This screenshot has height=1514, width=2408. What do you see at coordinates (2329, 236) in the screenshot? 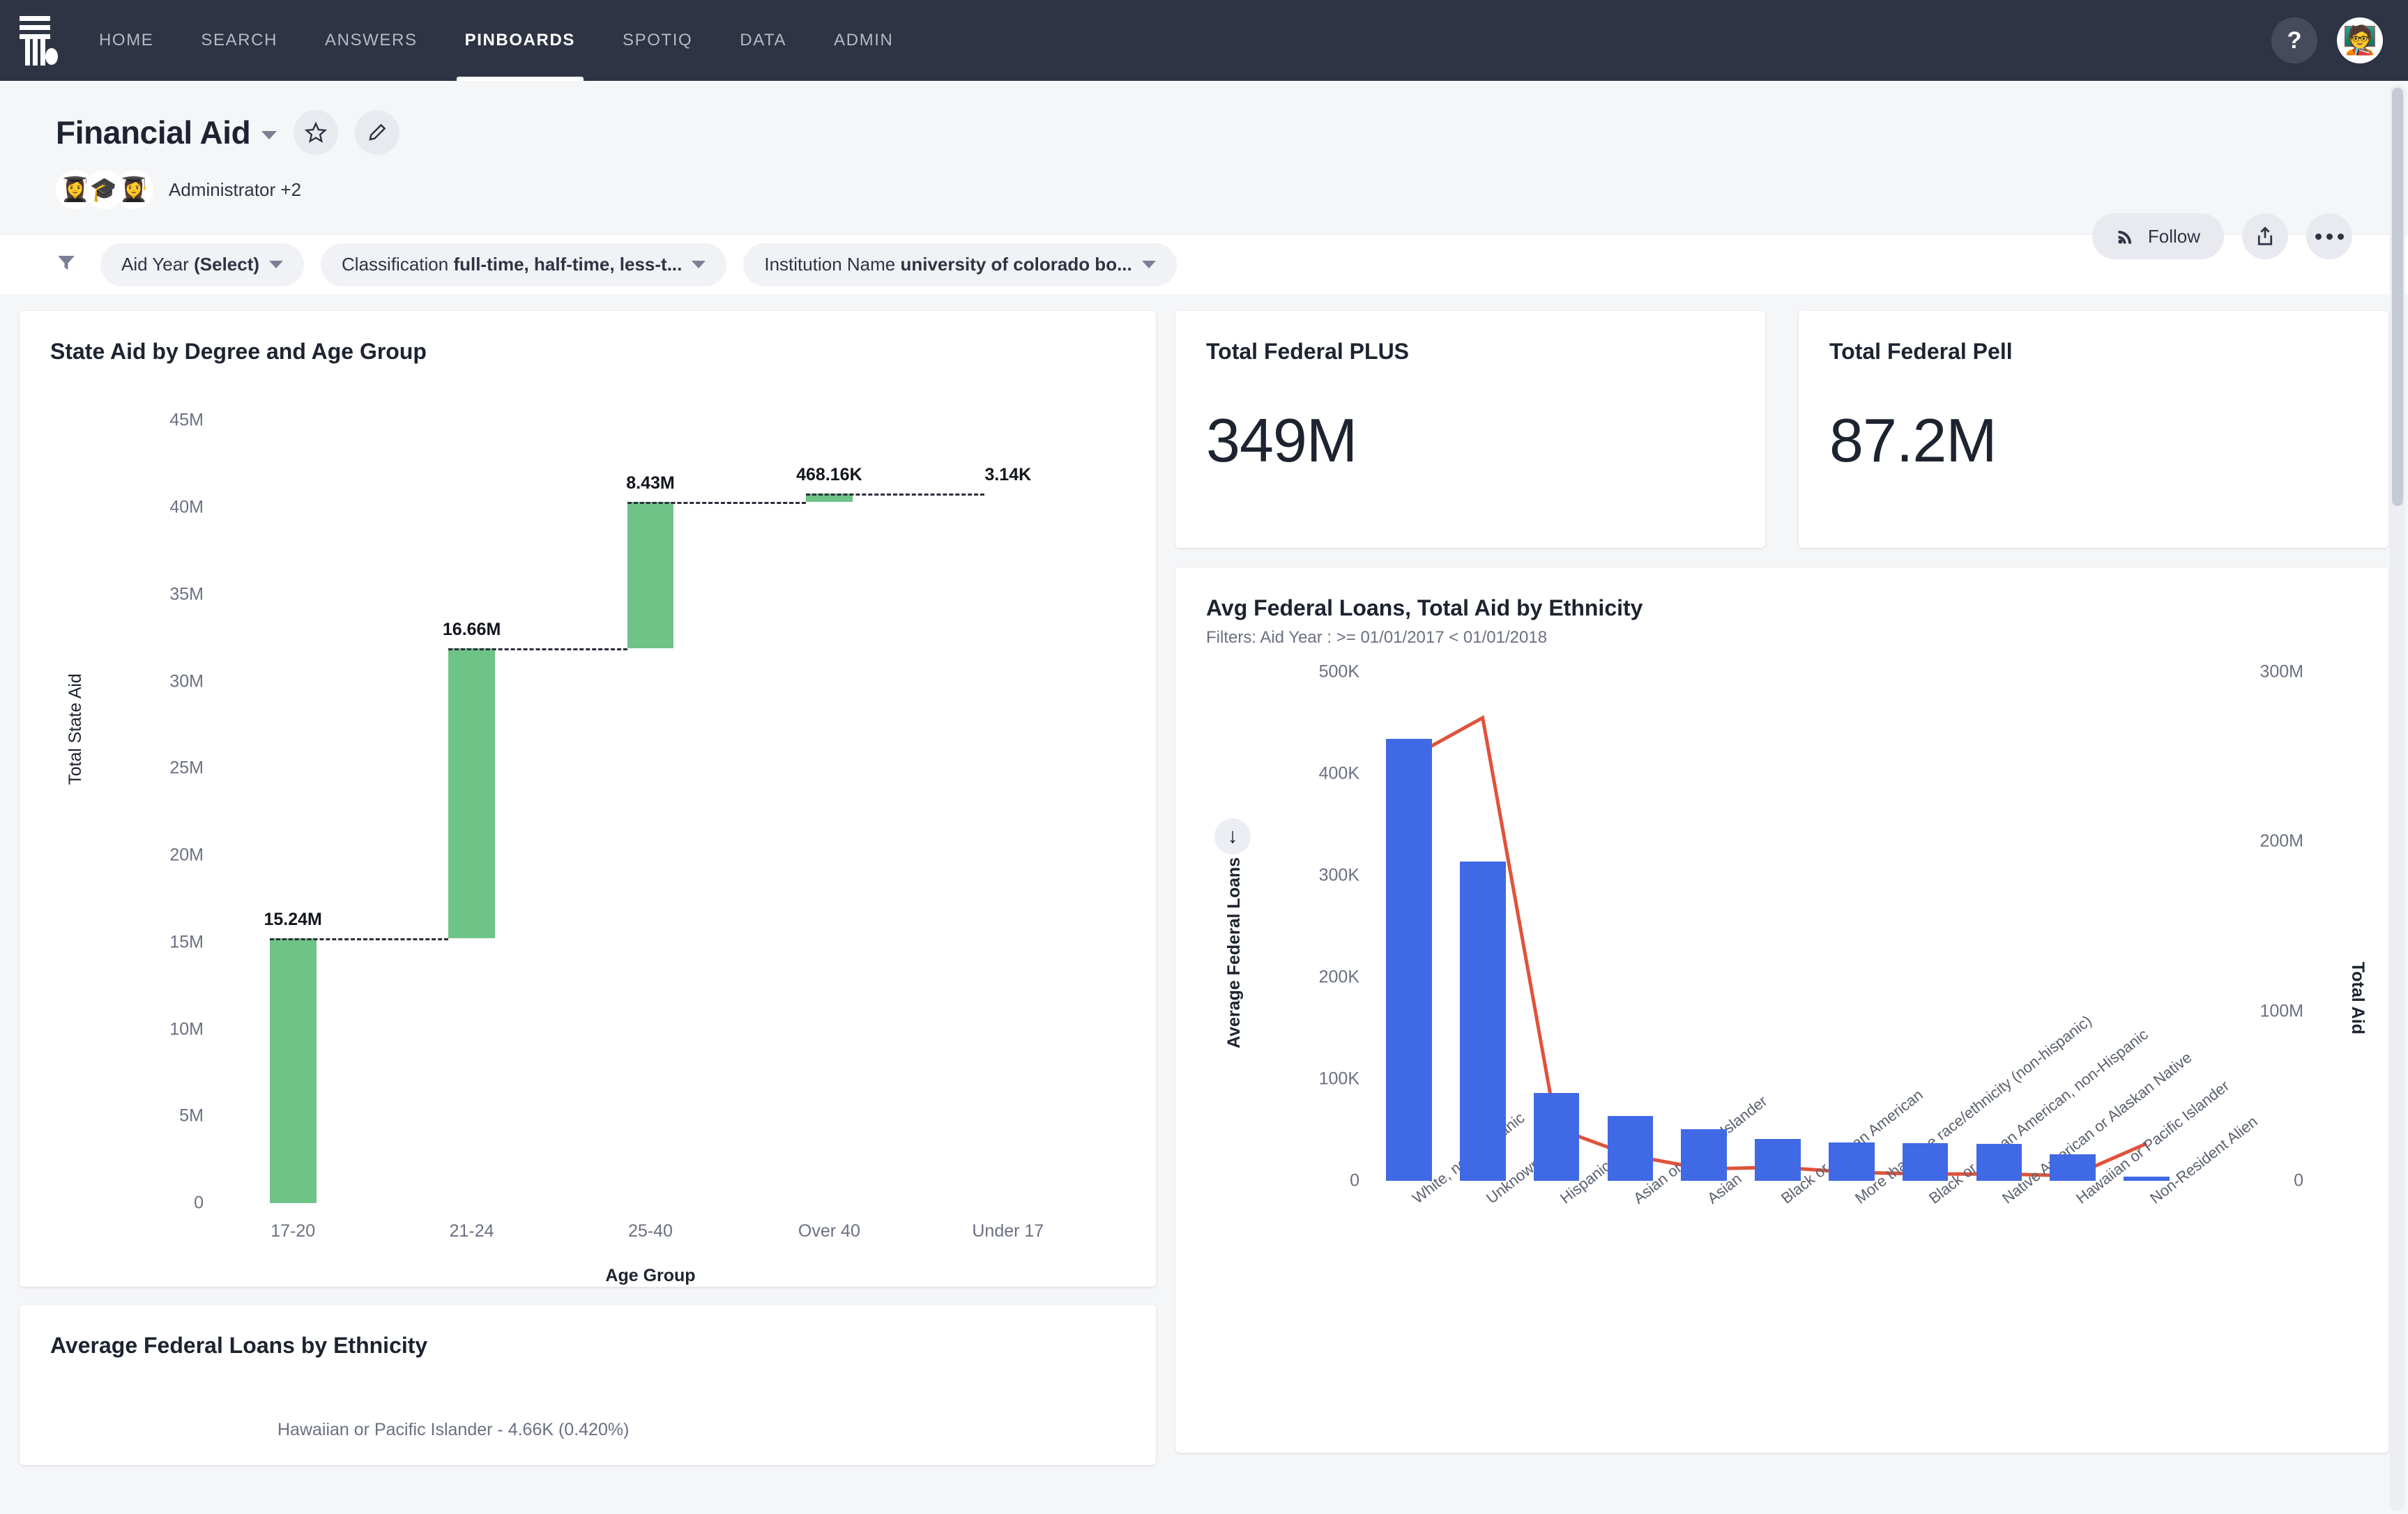
I see `more-options-button` at bounding box center [2329, 236].